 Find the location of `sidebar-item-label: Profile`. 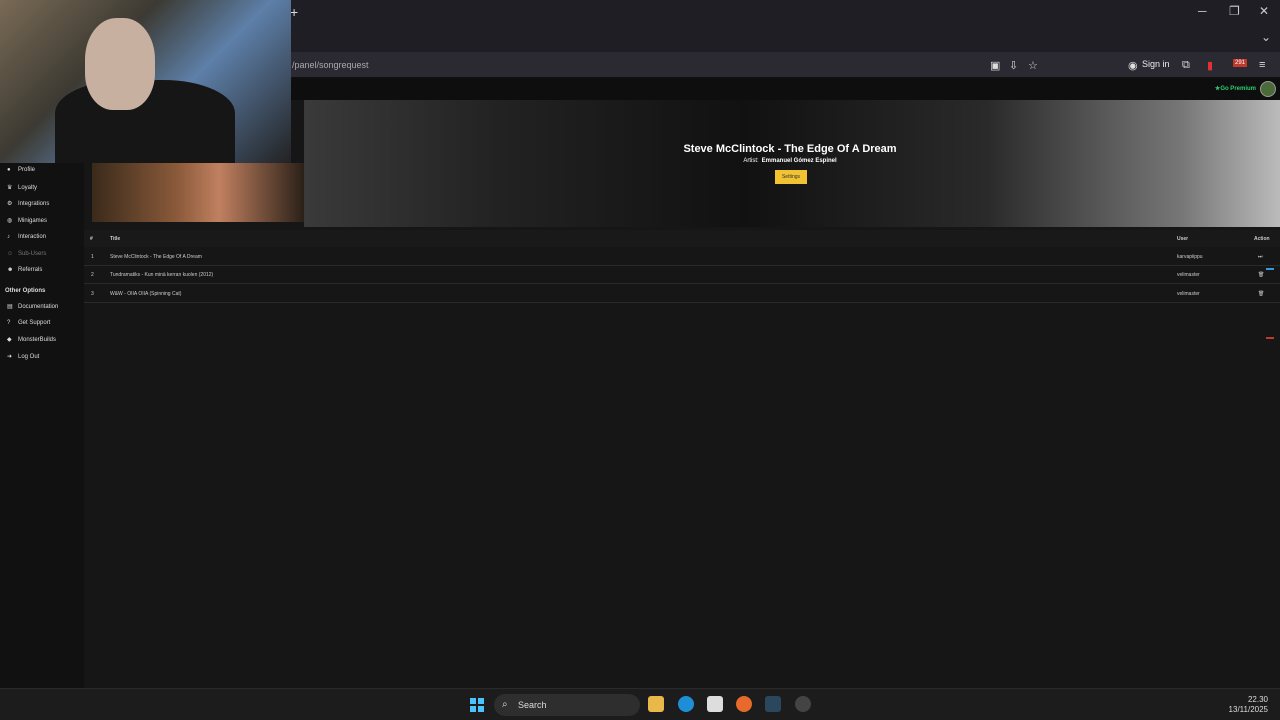

sidebar-item-label: Profile is located at coordinates (27, 170).